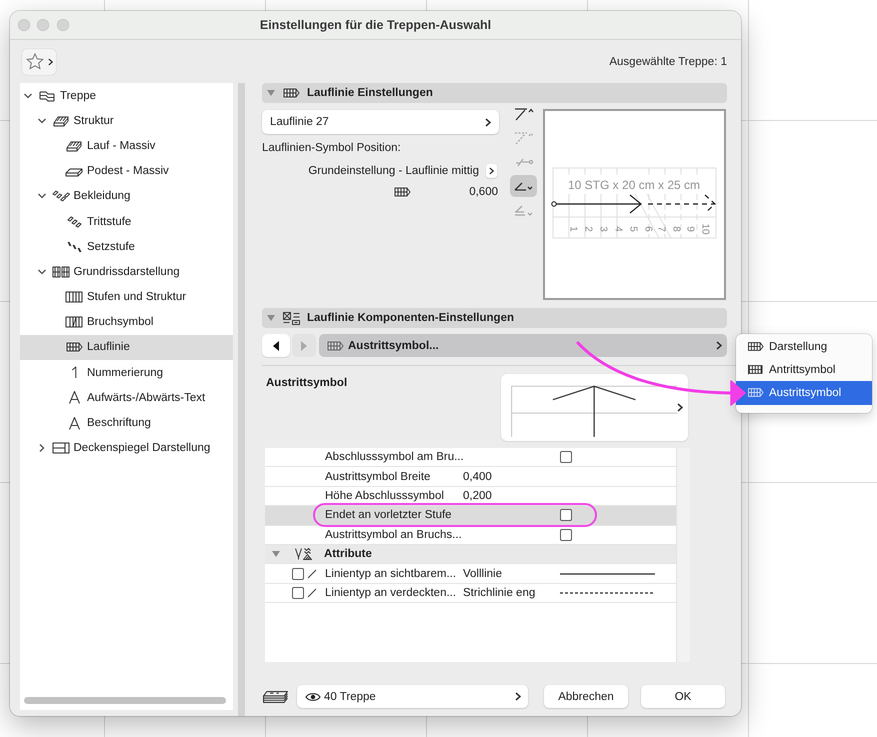  Describe the element at coordinates (74, 222) in the screenshot. I see `treads-icon` at that location.